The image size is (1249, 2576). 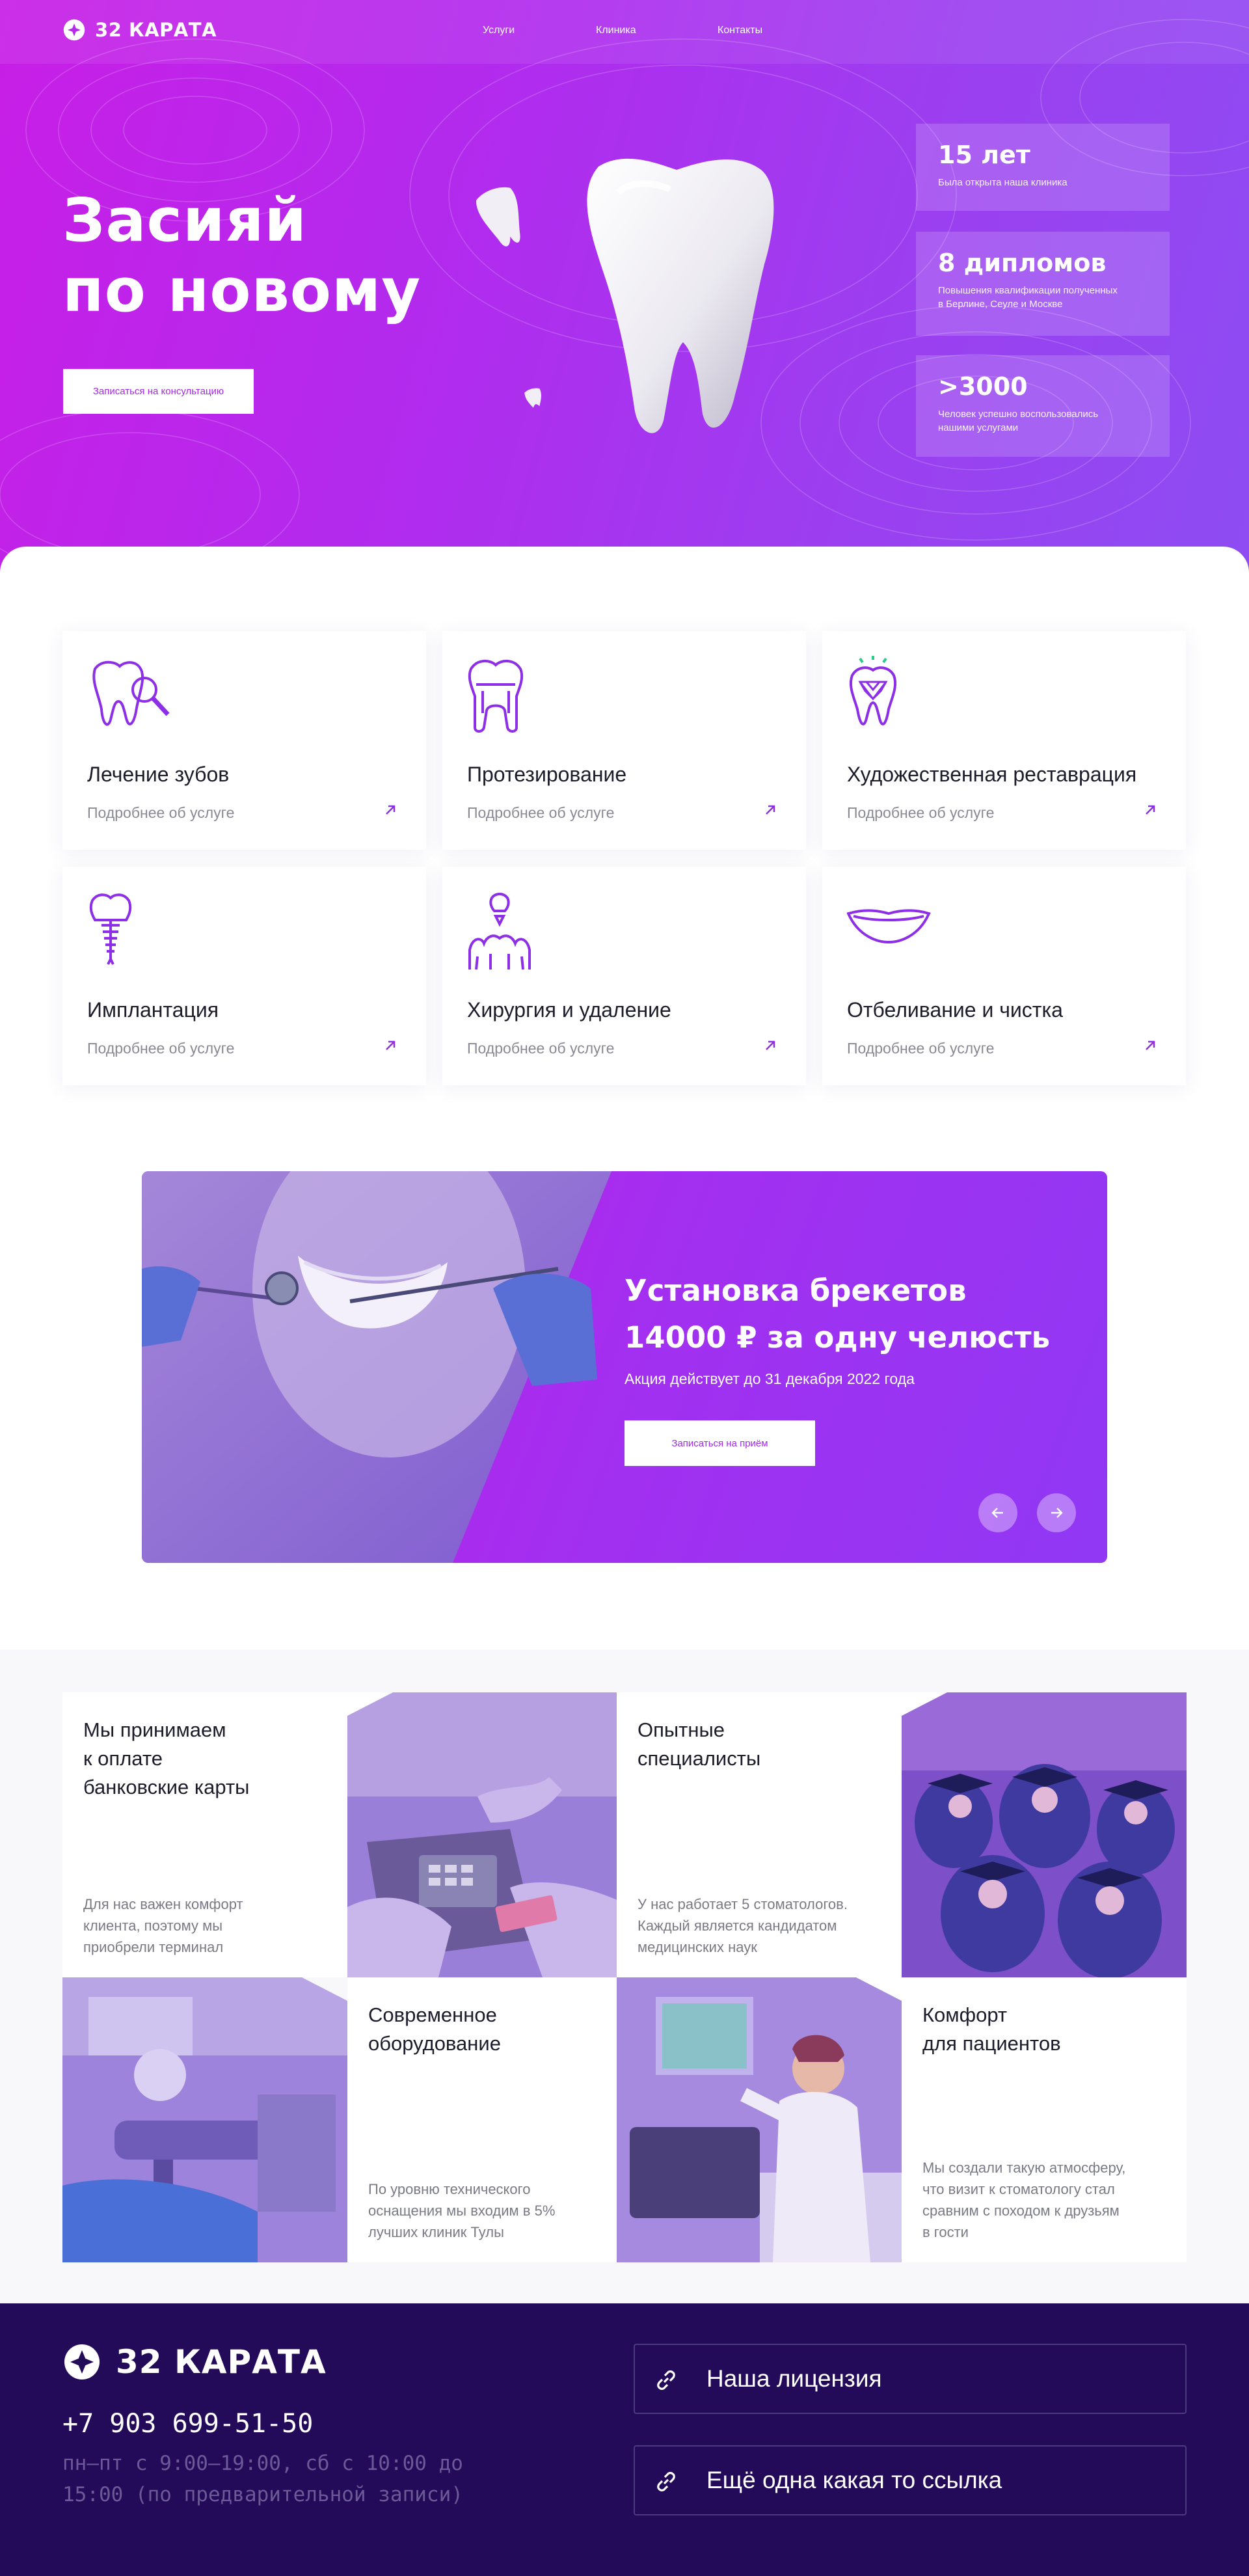 What do you see at coordinates (153, 1010) in the screenshot?
I see `service-title: Имплантация` at bounding box center [153, 1010].